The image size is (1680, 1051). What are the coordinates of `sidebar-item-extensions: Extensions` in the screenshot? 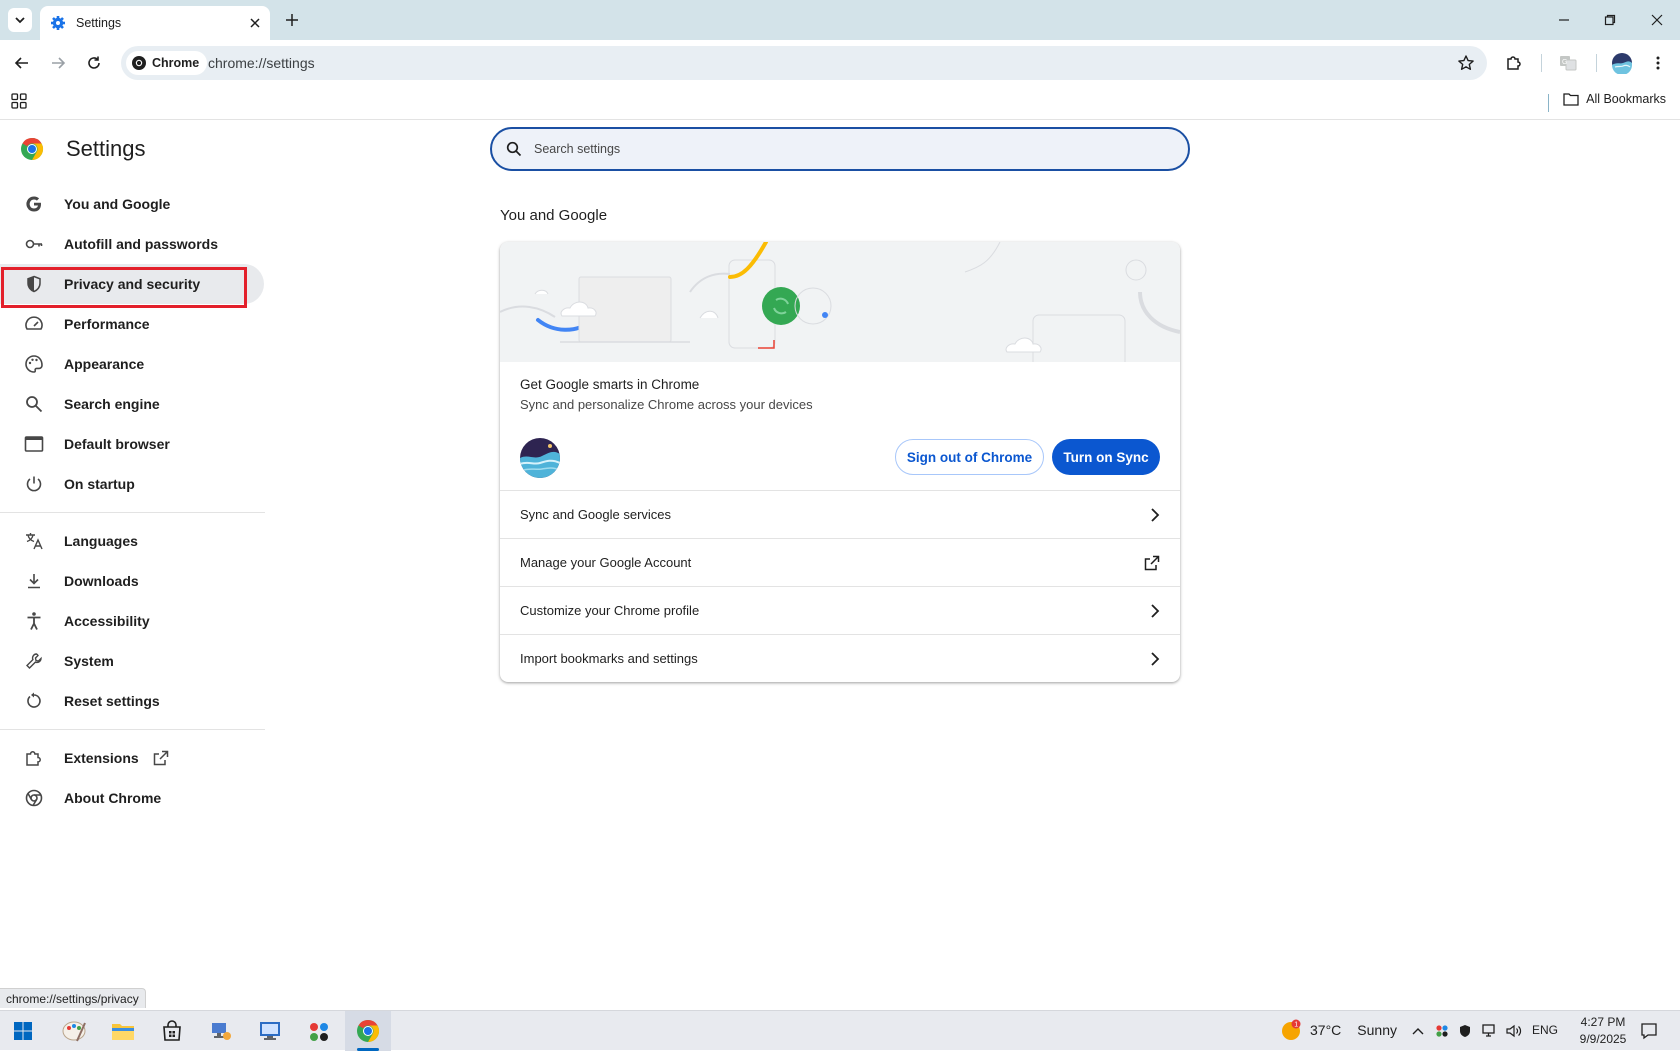 It's located at (132, 758).